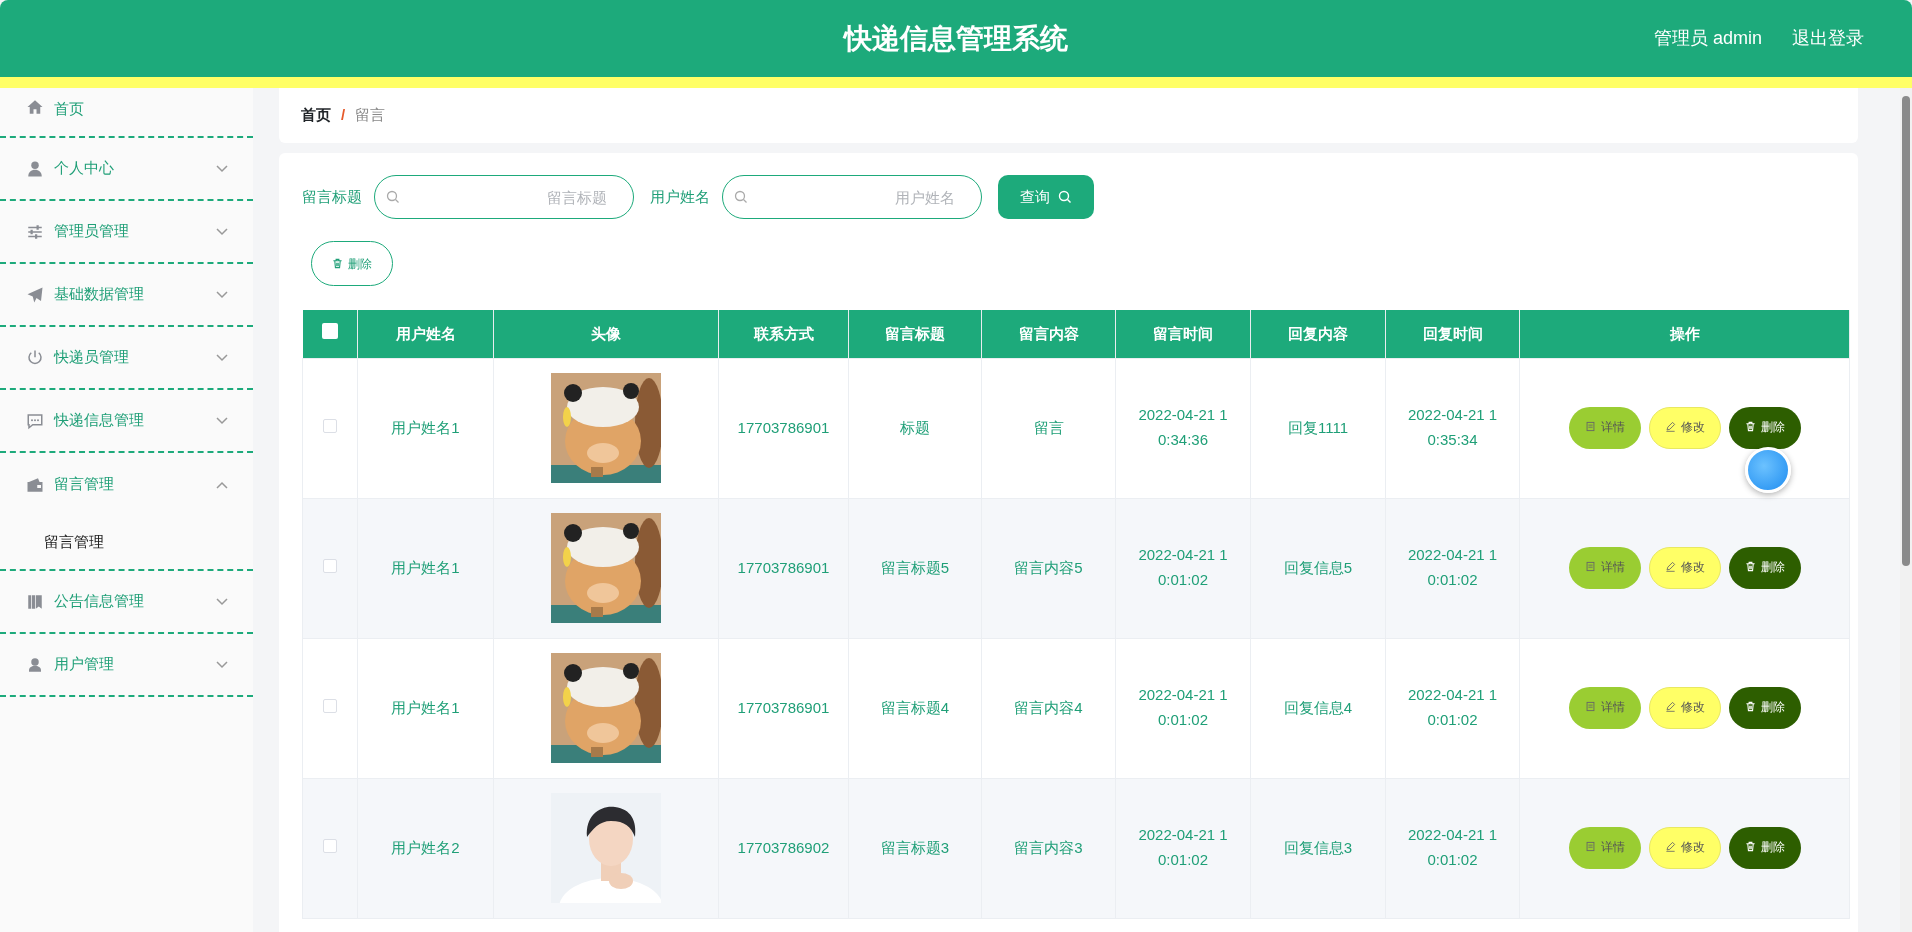 The width and height of the screenshot is (1912, 932). I want to click on sidebar-item: 首页, so click(126, 113).